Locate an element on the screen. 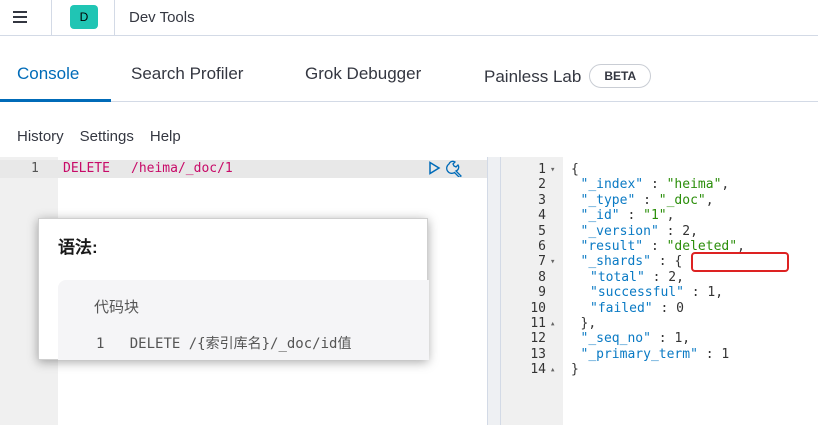 The height and width of the screenshot is (425, 818). json-value: 1 is located at coordinates (725, 354).